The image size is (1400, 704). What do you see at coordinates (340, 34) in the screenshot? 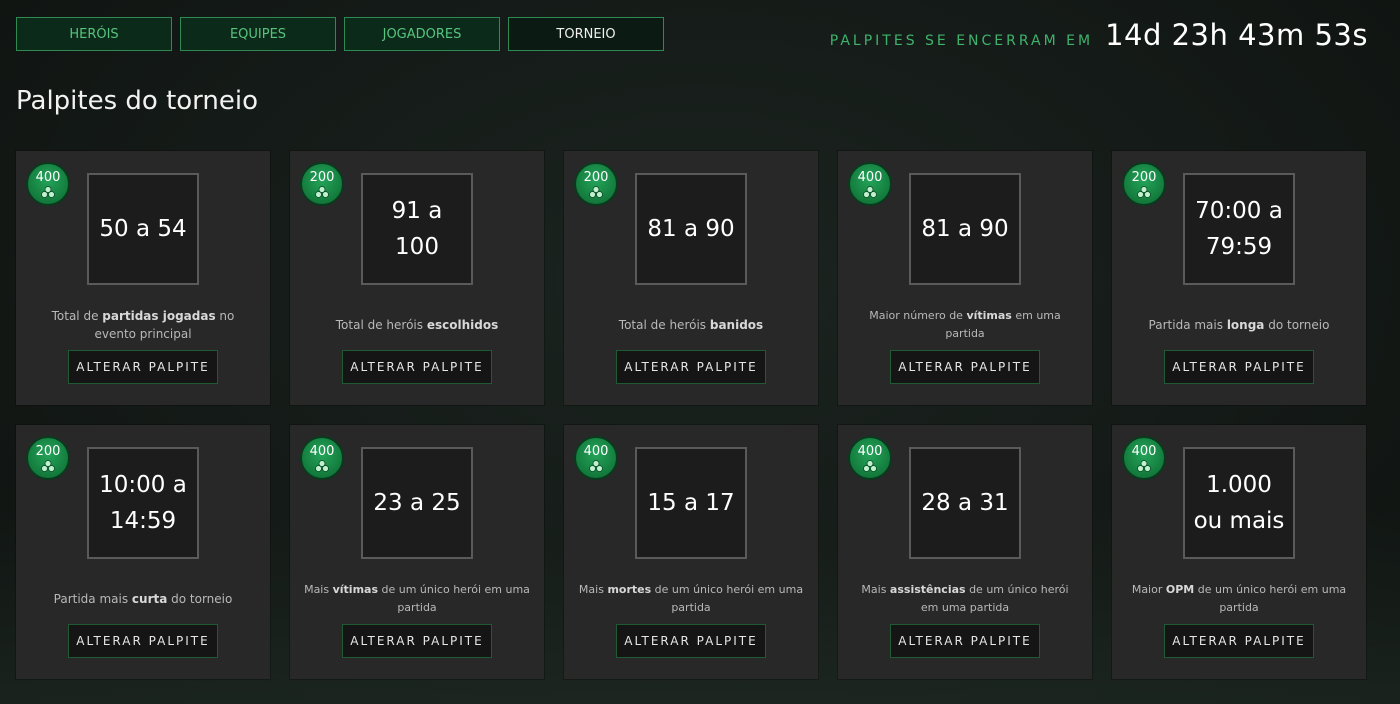
I see `top-nav: HERÓIS EQUIPES JOGADORES TORNEIO` at bounding box center [340, 34].